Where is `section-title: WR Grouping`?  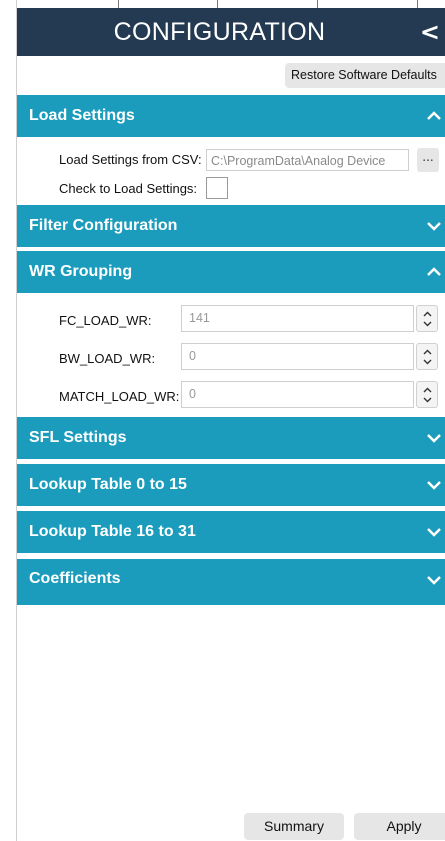
section-title: WR Grouping is located at coordinates (81, 271).